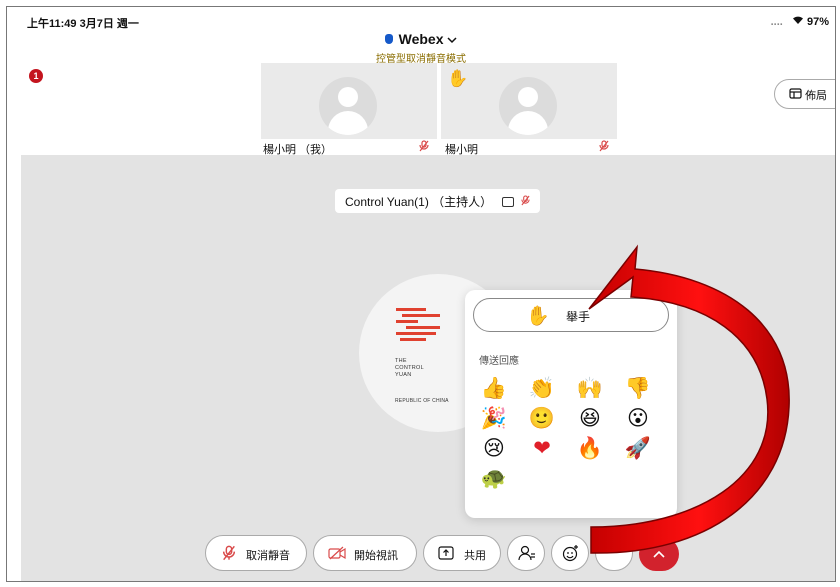 This screenshot has width=840, height=587. What do you see at coordinates (494, 419) in the screenshot?
I see `party-popper-icon: 🎉` at bounding box center [494, 419].